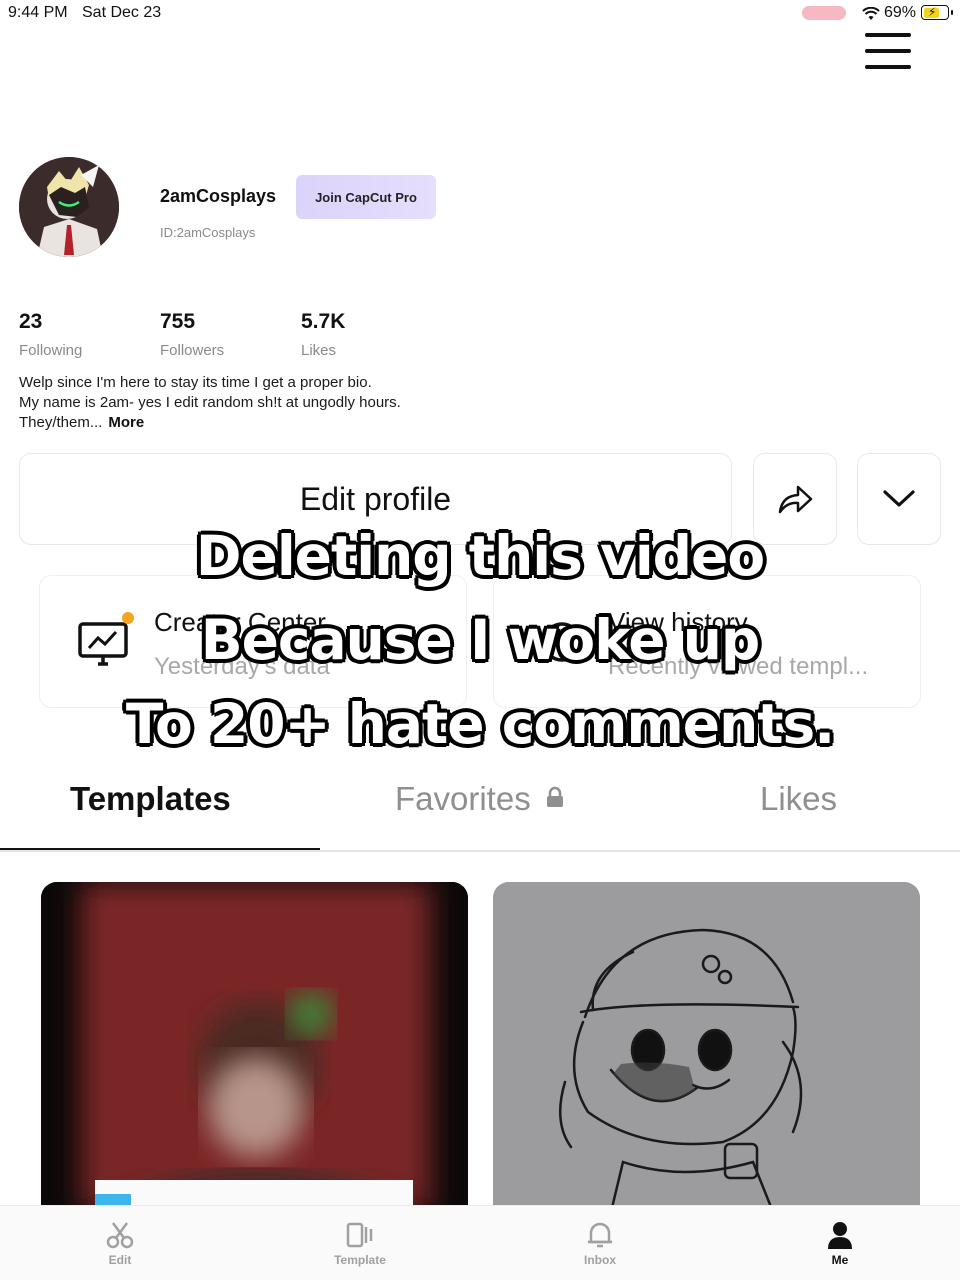 The width and height of the screenshot is (960, 1280). I want to click on nav-edit: Edit, so click(120, 1243).